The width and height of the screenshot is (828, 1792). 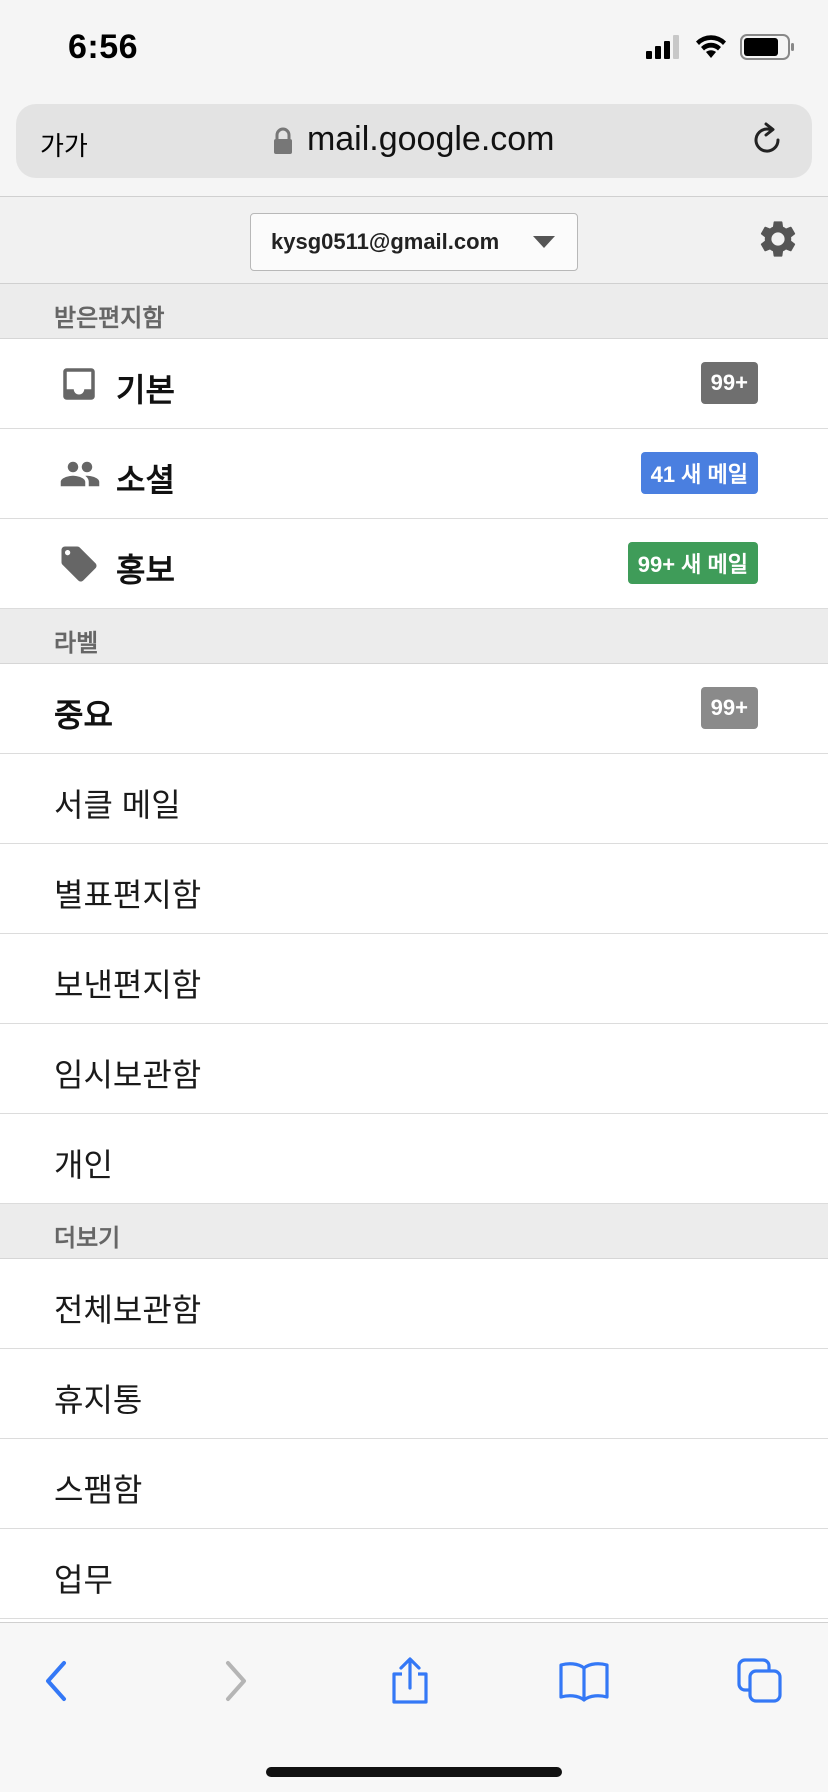 I want to click on new-mail-badge: 99+ 새 메일, so click(x=692, y=563).